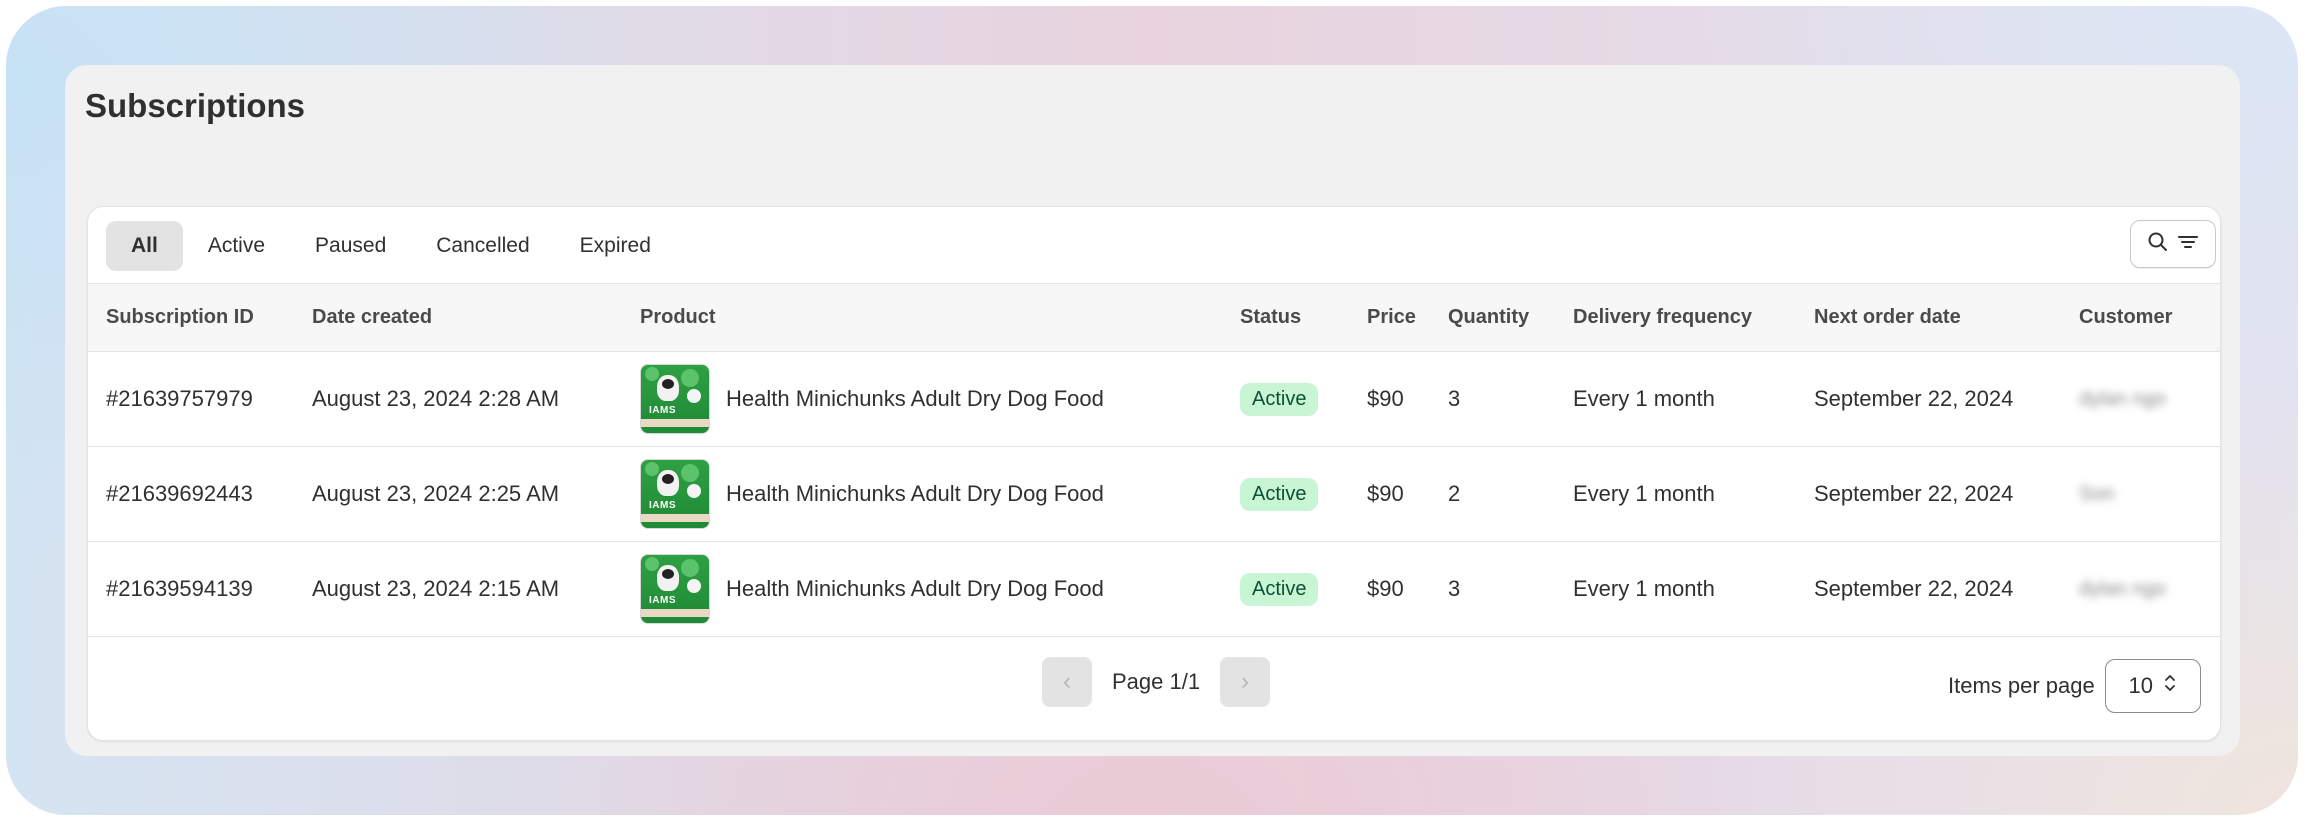 The image size is (2304, 821). I want to click on quantity: 2, so click(1454, 493).